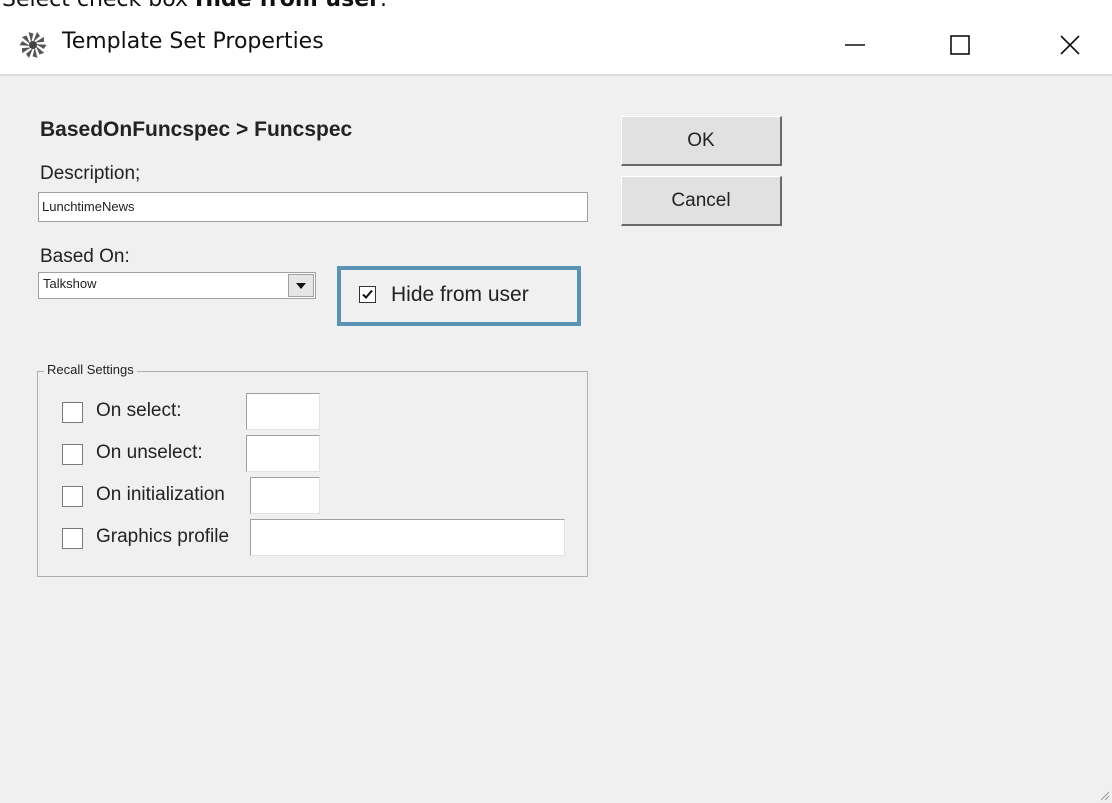  I want to click on on-select-label: On select:, so click(139, 411).